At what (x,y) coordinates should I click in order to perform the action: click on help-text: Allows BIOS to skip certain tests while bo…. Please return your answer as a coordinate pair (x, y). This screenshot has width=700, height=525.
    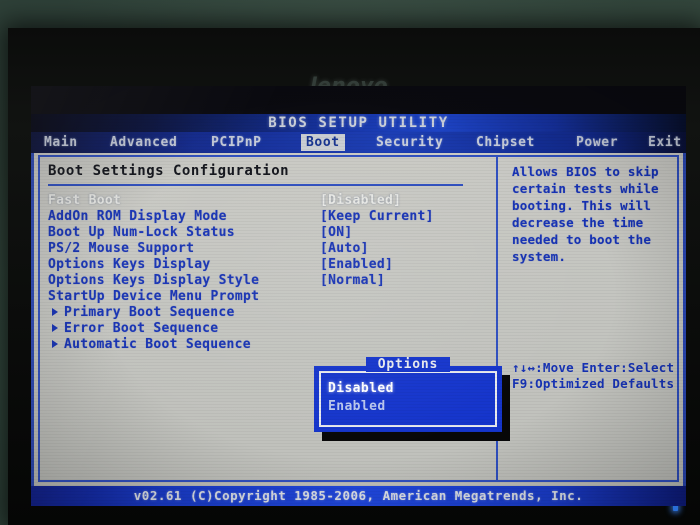
    Looking at the image, I should click on (597, 214).